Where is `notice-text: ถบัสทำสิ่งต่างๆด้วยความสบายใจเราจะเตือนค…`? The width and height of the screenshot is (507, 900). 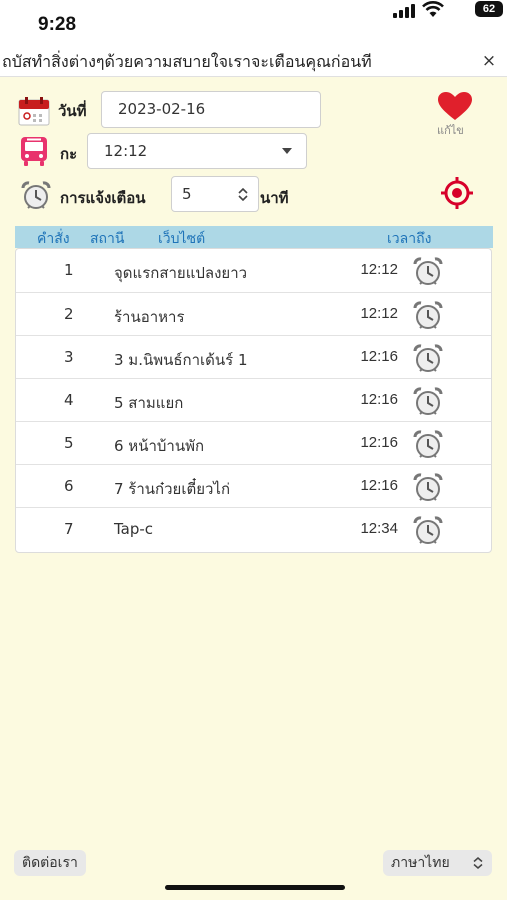
notice-text: ถบัสทำสิ่งต่างๆด้วยความสบายใจเราจะเตือนค… is located at coordinates (187, 61).